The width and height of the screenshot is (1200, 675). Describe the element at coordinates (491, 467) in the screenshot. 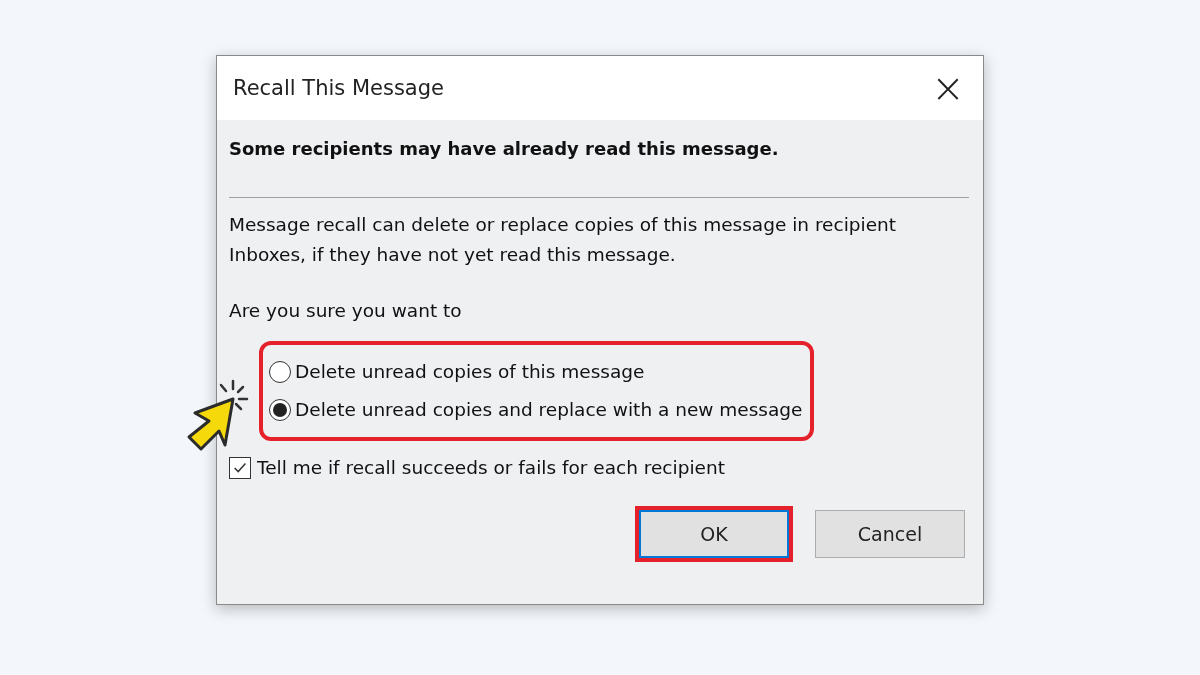

I see `checkbox-label: Tell me if recall succeeds or fails for each recipient` at that location.